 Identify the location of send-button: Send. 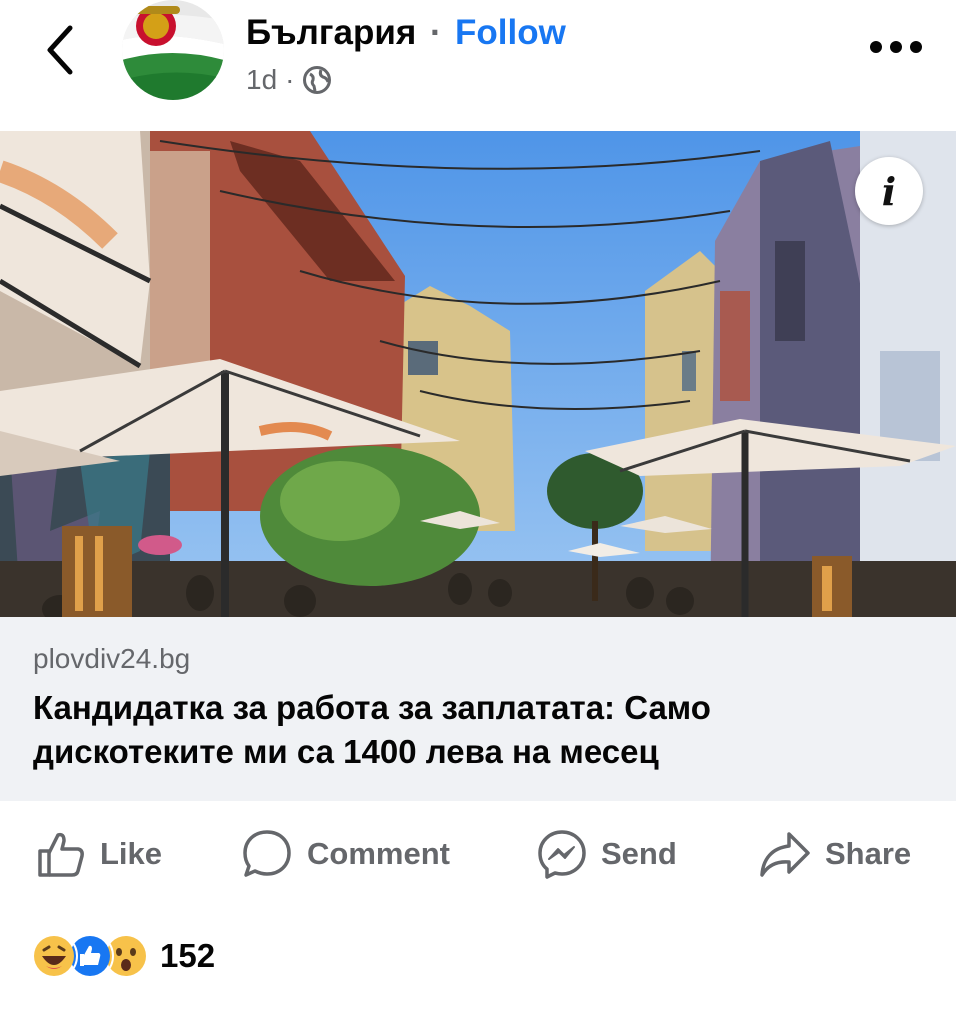
(607, 854).